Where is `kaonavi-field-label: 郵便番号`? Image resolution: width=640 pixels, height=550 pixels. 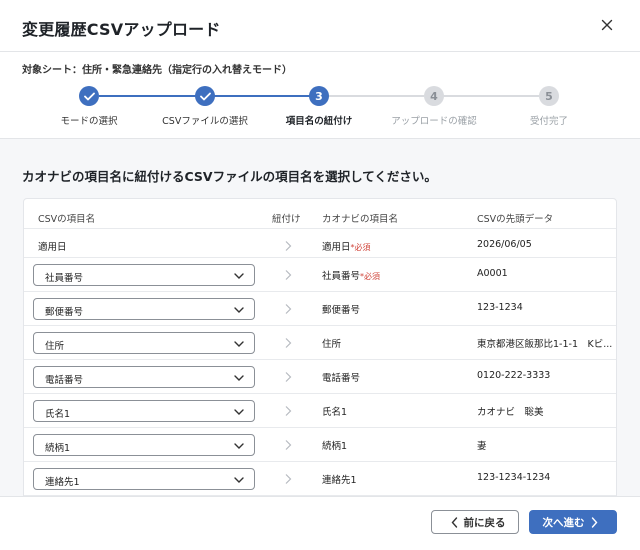 kaonavi-field-label: 郵便番号 is located at coordinates (341, 310).